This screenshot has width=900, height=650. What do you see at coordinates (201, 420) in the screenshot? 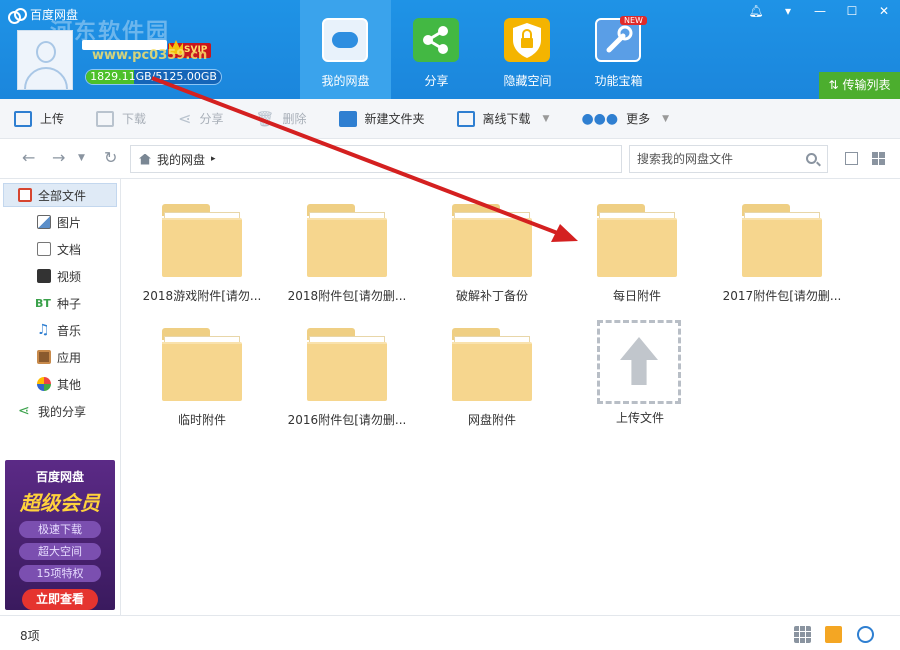
I see `folder-name: 临时附件` at bounding box center [201, 420].